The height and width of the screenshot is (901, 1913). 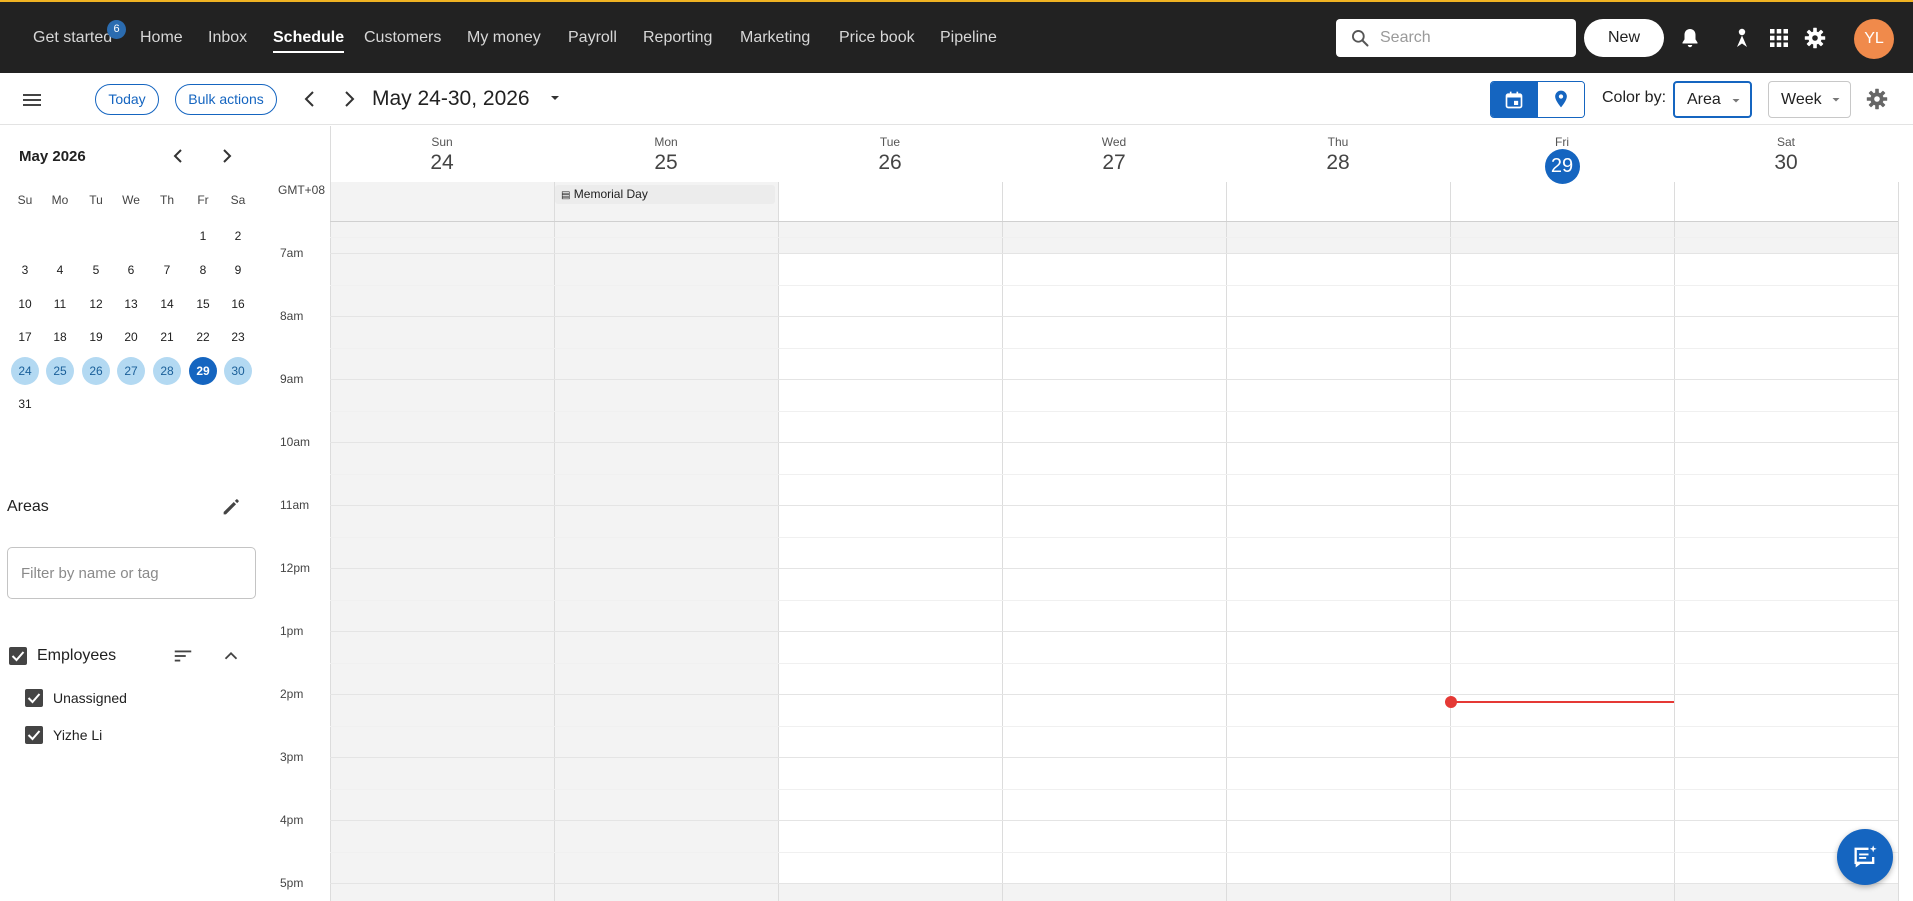 I want to click on mini-calendar-day: 20, so click(x=131, y=337).